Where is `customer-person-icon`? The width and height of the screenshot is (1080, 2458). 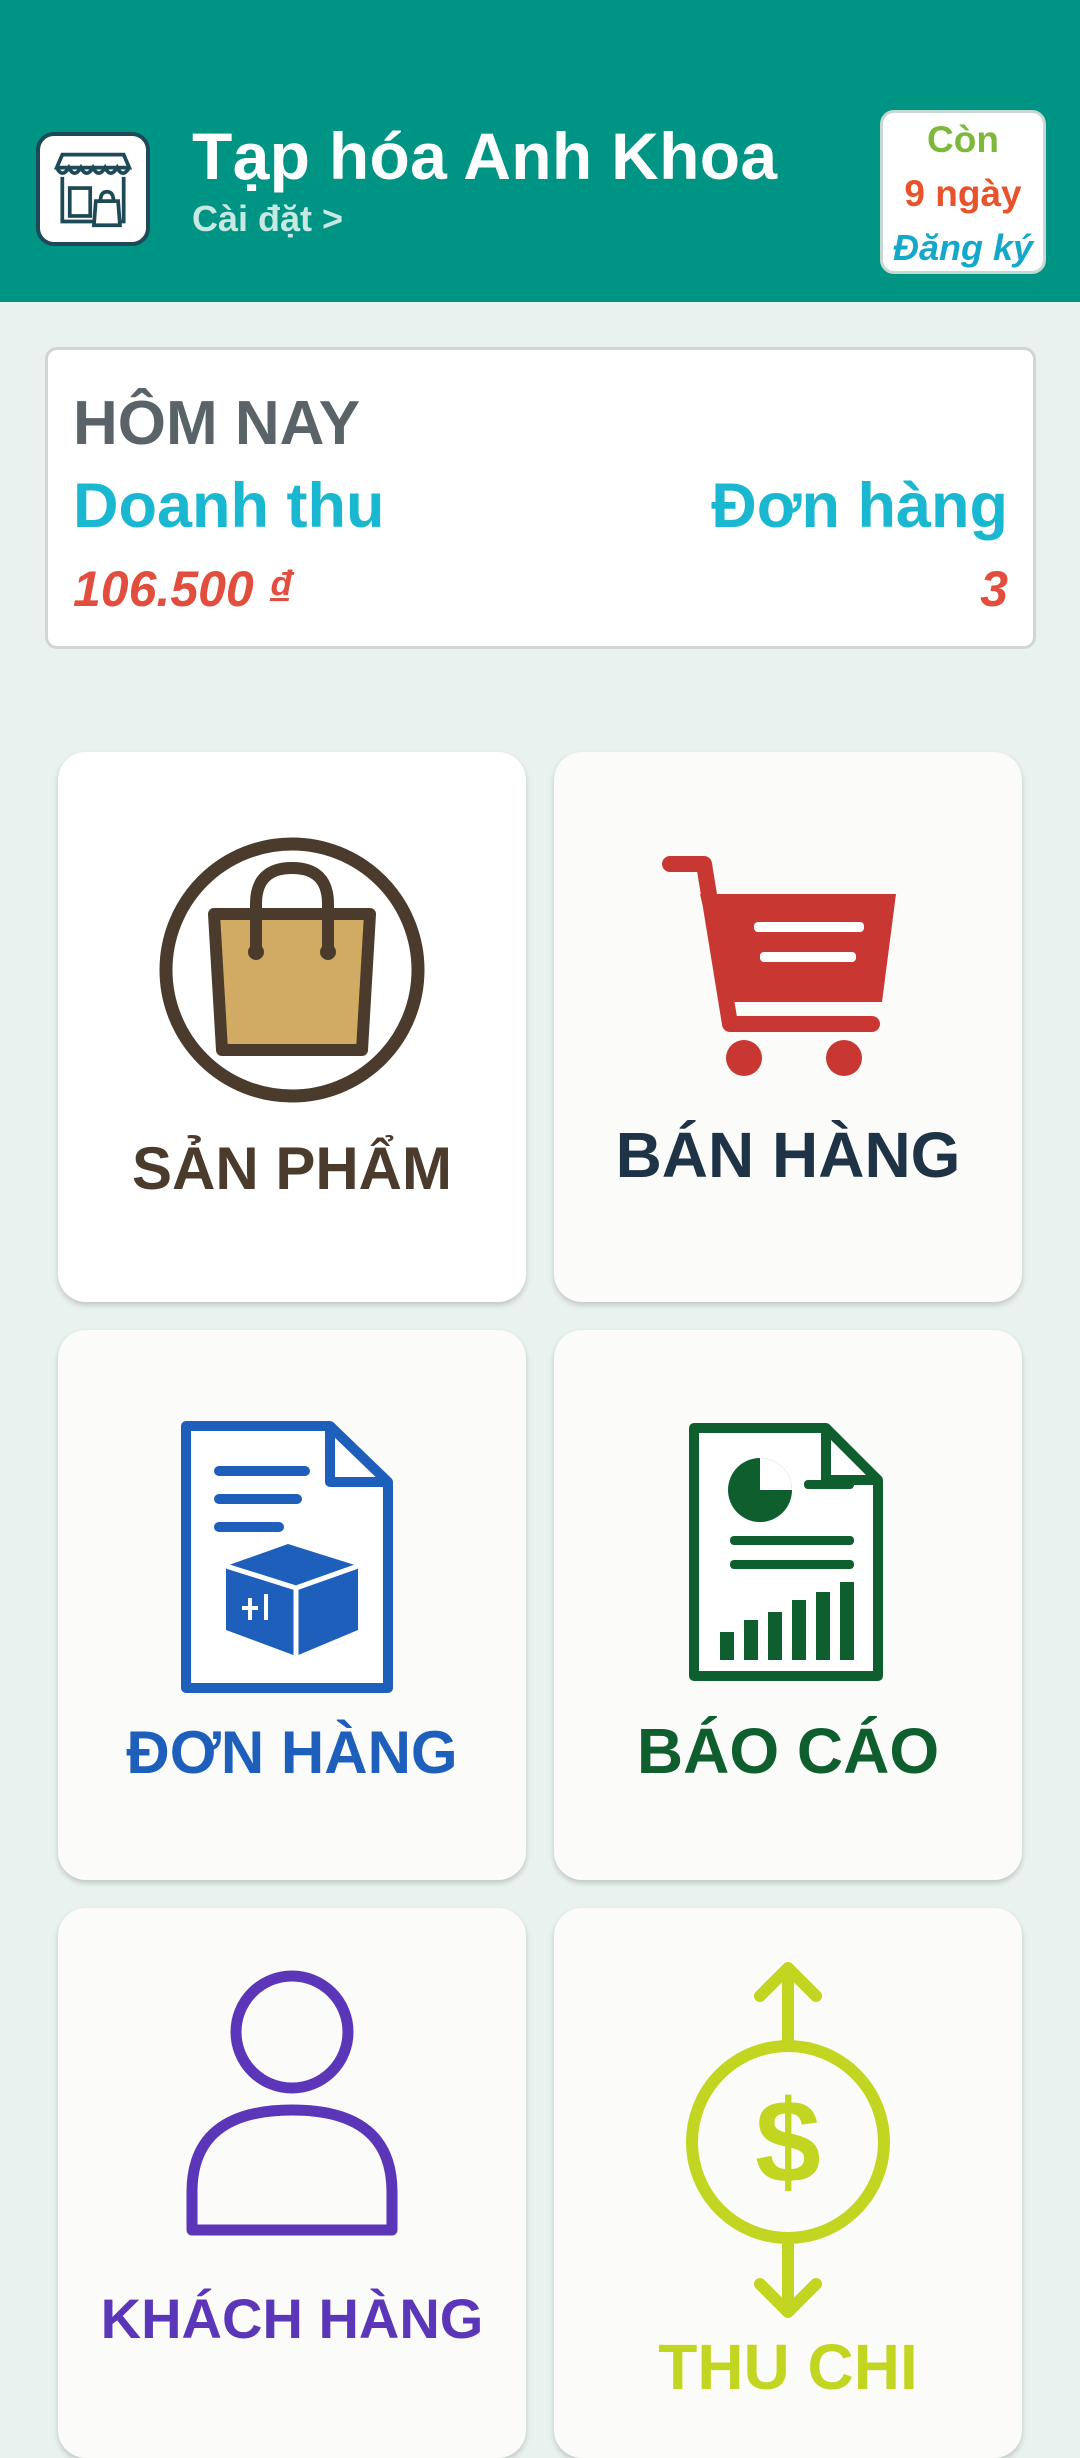
customer-person-icon is located at coordinates (292, 2103).